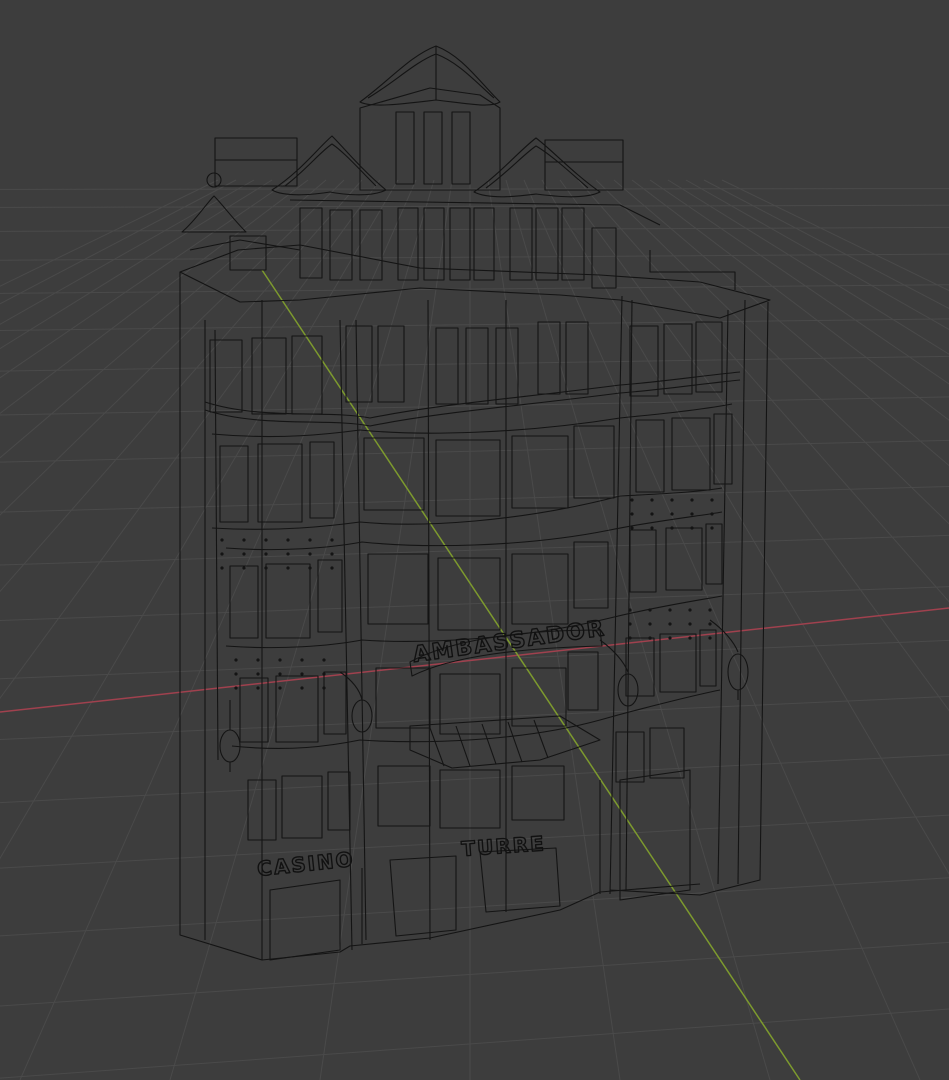 This screenshot has width=949, height=1080. What do you see at coordinates (305, 920) in the screenshot?
I see `left-entrance` at bounding box center [305, 920].